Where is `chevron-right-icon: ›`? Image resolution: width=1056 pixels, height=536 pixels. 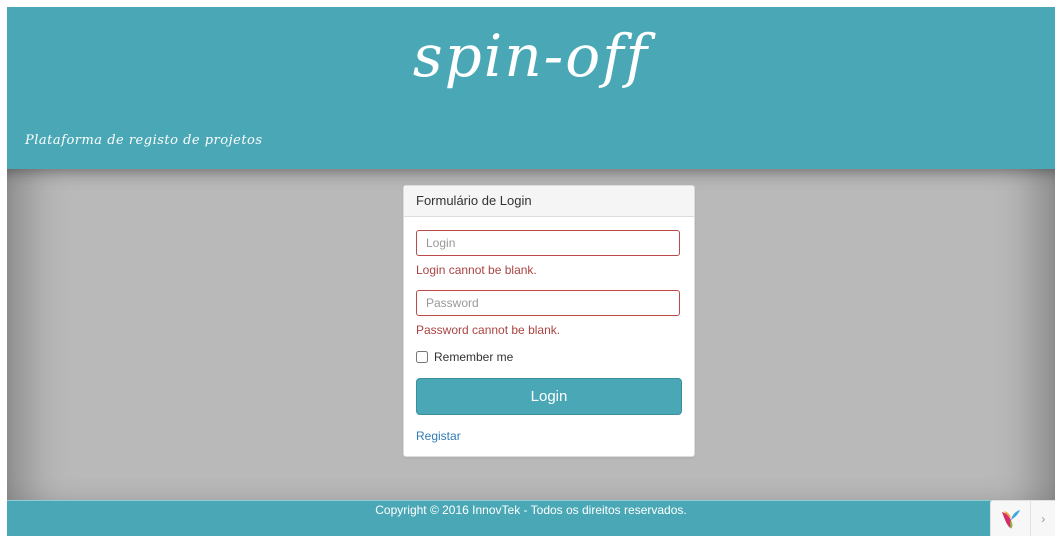
chevron-right-icon: › is located at coordinates (1042, 518).